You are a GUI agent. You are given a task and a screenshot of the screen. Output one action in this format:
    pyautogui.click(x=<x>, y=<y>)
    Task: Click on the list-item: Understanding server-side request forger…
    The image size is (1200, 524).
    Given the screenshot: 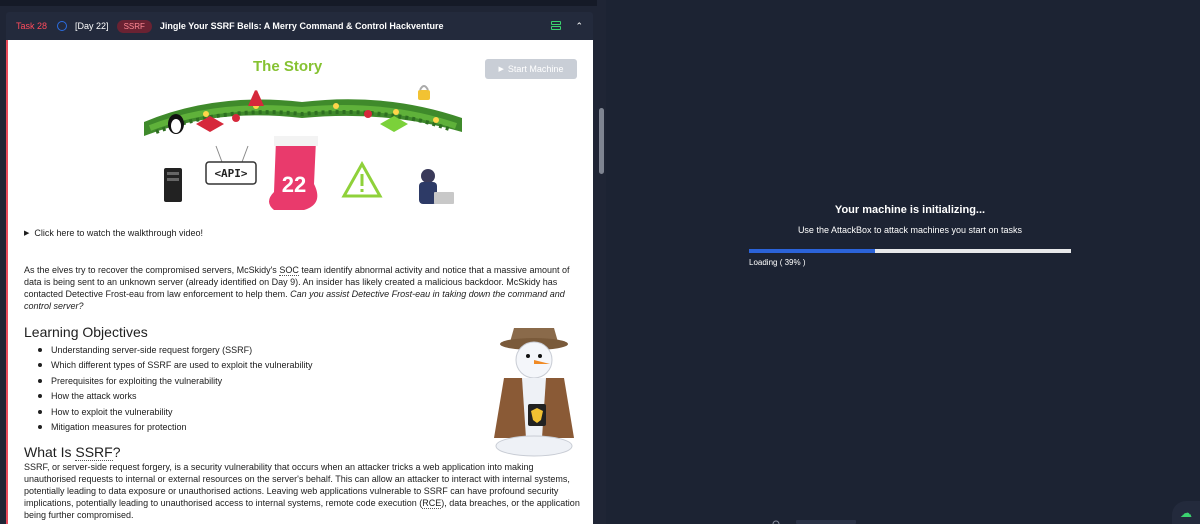 What is the action you would take?
    pyautogui.click(x=175, y=350)
    